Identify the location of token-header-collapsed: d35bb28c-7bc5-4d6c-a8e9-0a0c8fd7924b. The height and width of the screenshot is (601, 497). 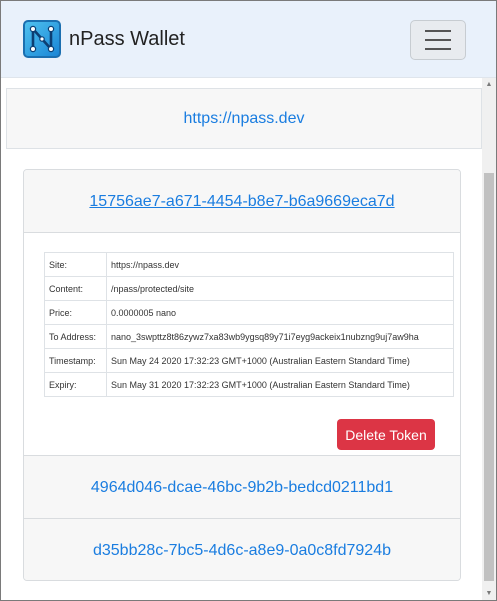
(242, 549).